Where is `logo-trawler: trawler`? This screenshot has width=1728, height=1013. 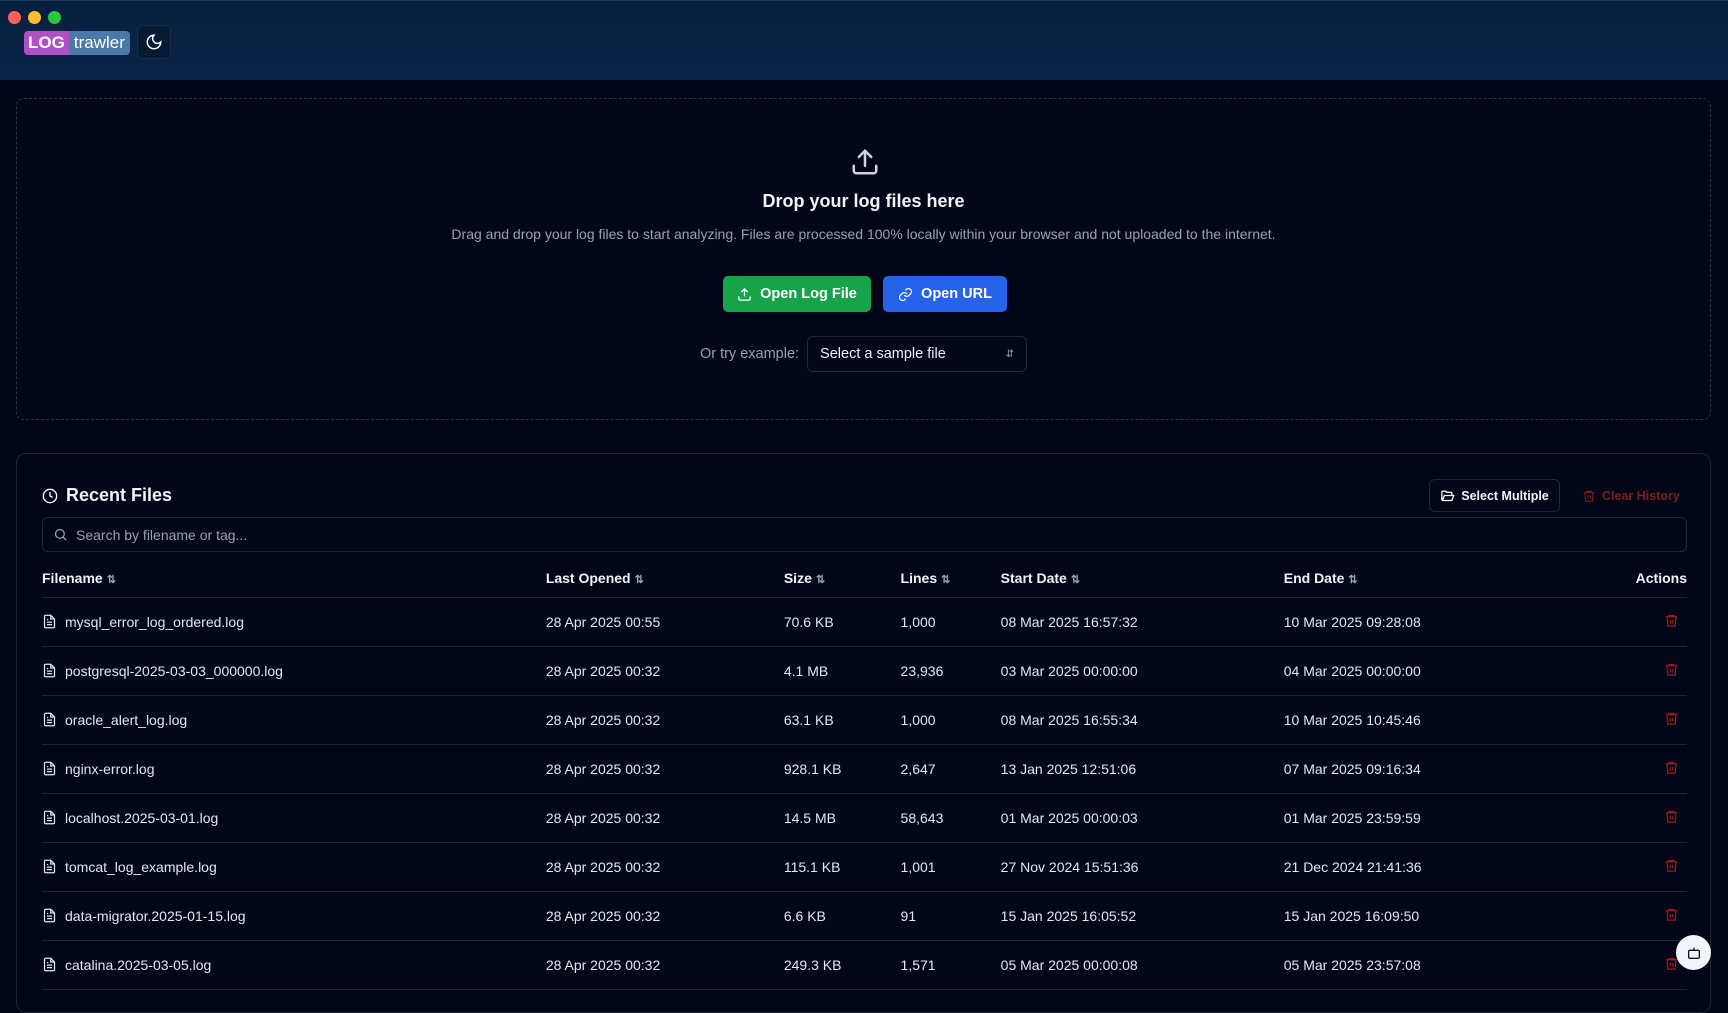 logo-trawler: trawler is located at coordinates (99, 43).